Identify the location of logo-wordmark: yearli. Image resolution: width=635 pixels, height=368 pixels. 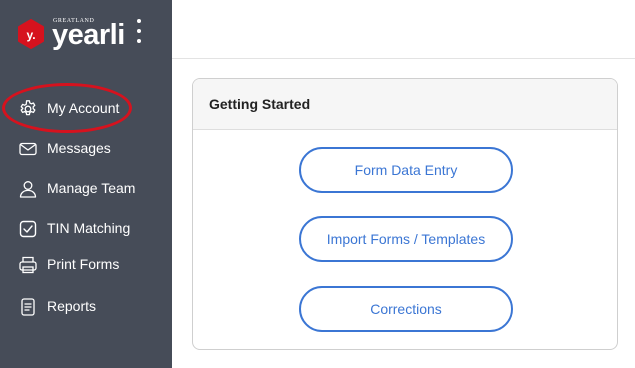
(88, 35).